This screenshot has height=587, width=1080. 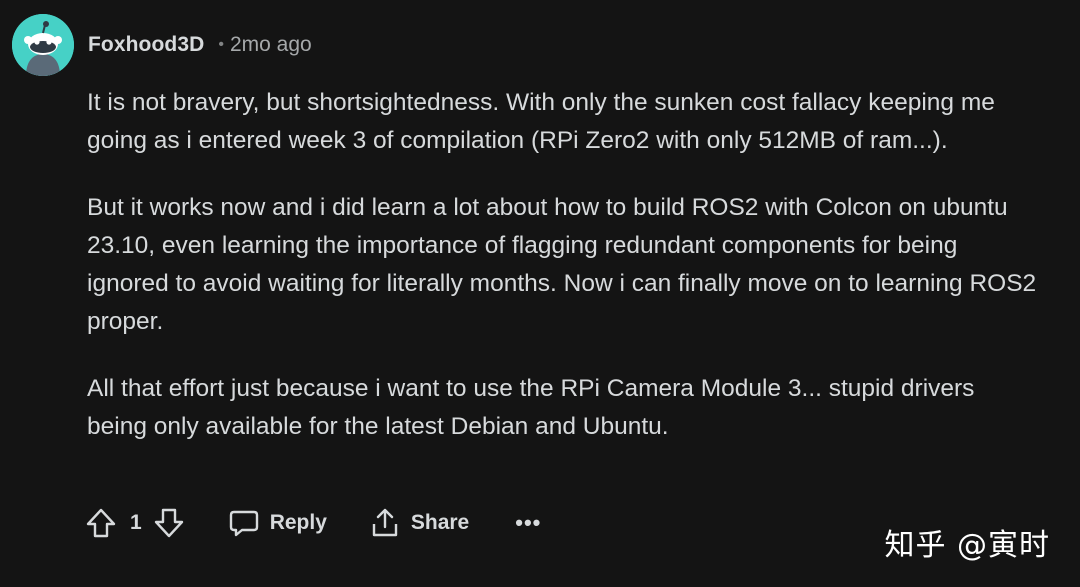 I want to click on reply-label: Reply, so click(x=298, y=522).